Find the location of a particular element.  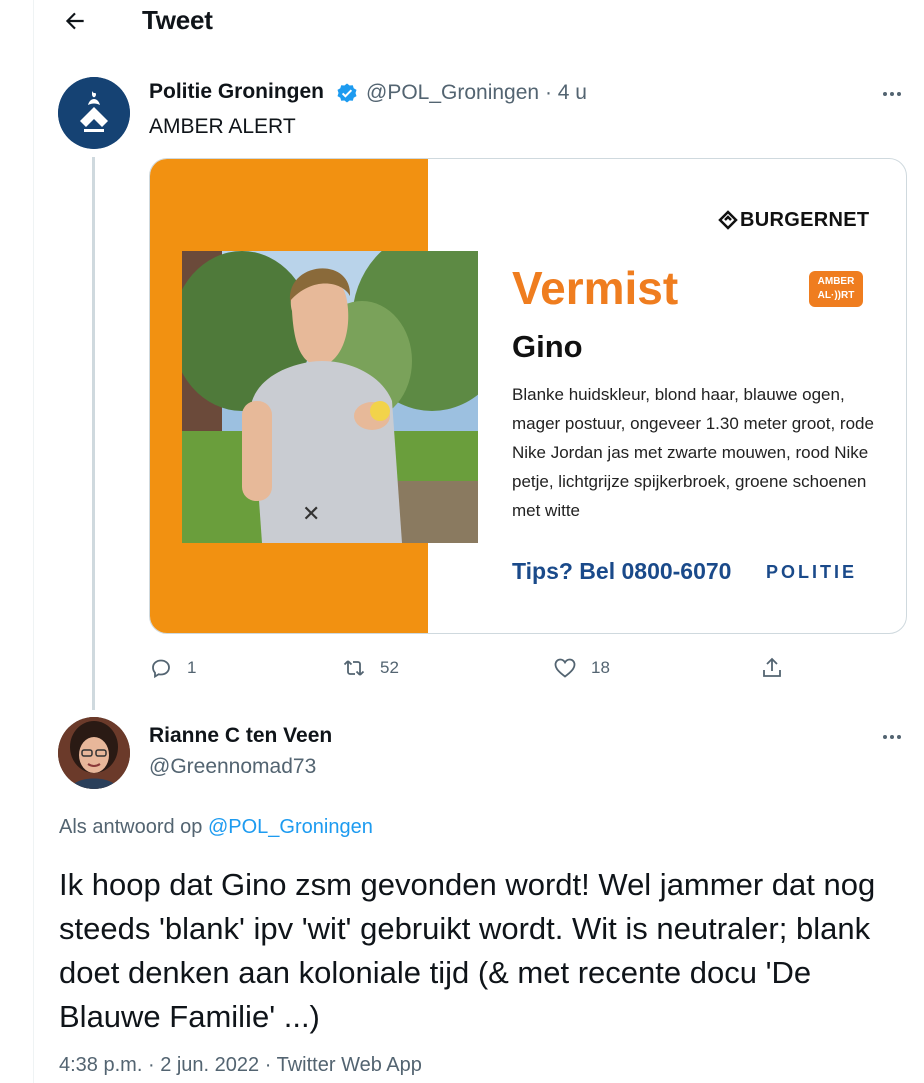

amber-alert-badge: AMBER AL·))RT is located at coordinates (836, 289).